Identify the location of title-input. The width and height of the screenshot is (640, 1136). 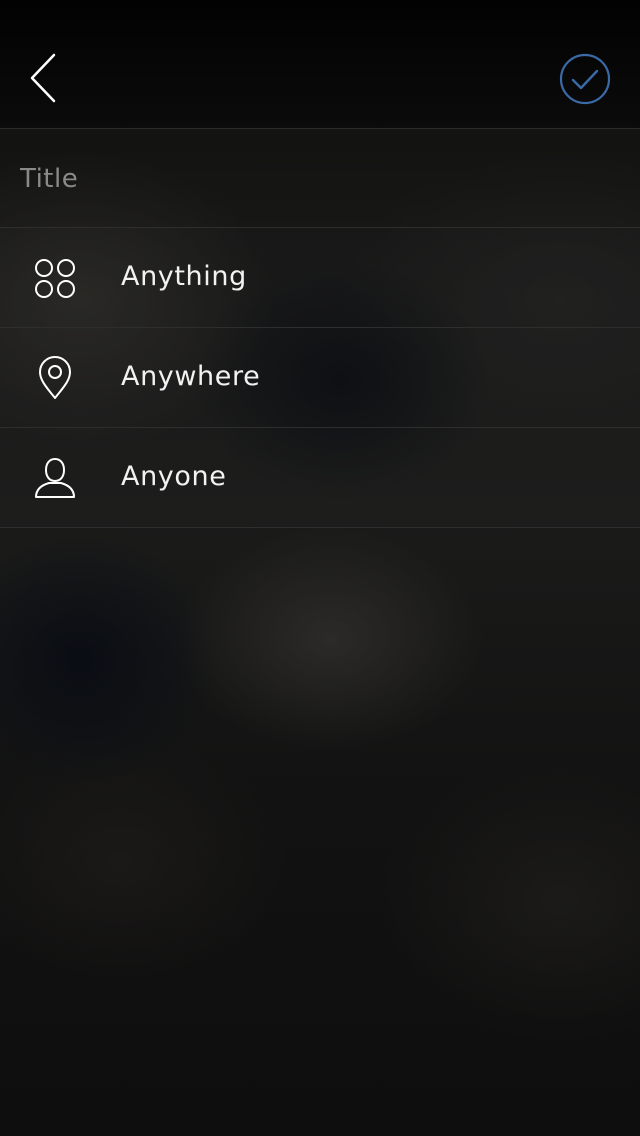
(310, 179).